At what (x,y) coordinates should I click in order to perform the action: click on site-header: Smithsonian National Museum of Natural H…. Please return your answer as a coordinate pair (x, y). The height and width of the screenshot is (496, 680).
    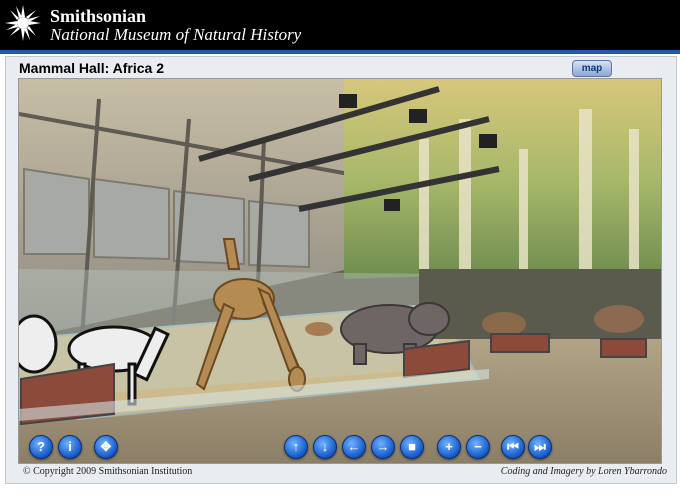
    Looking at the image, I should click on (340, 25).